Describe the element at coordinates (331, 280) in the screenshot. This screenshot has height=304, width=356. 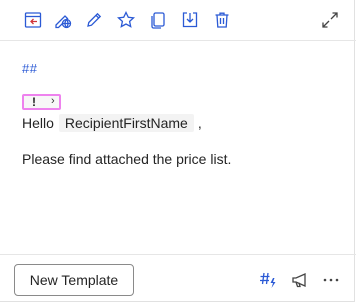
I see `more-options-icon` at that location.